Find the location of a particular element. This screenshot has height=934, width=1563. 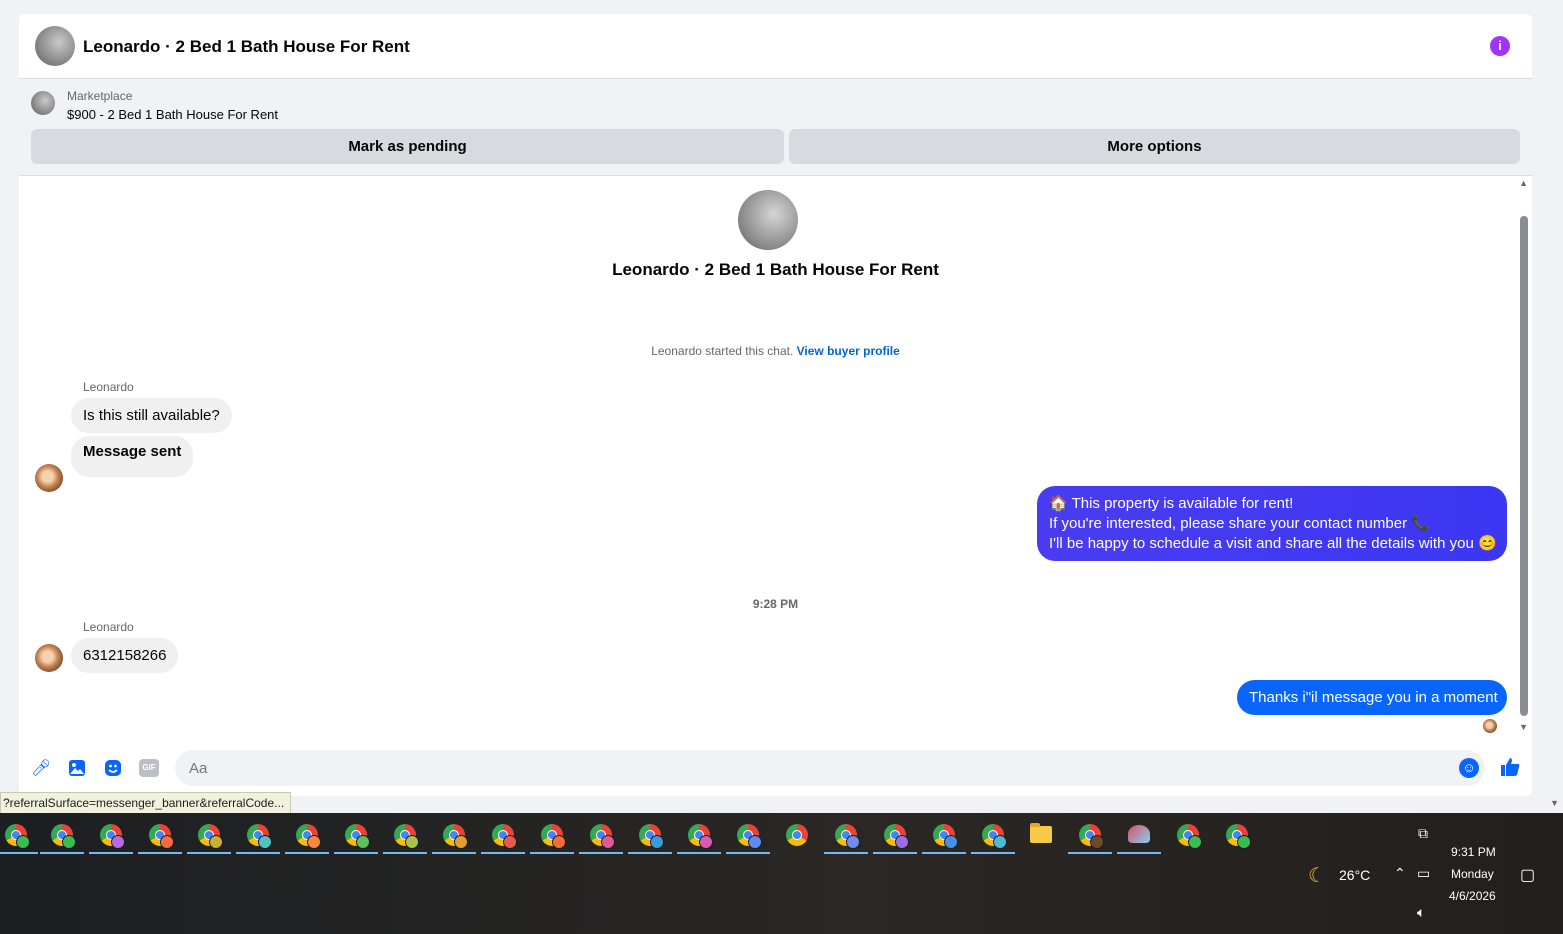

message-timestamp: 9:28 PM is located at coordinates (775, 604).